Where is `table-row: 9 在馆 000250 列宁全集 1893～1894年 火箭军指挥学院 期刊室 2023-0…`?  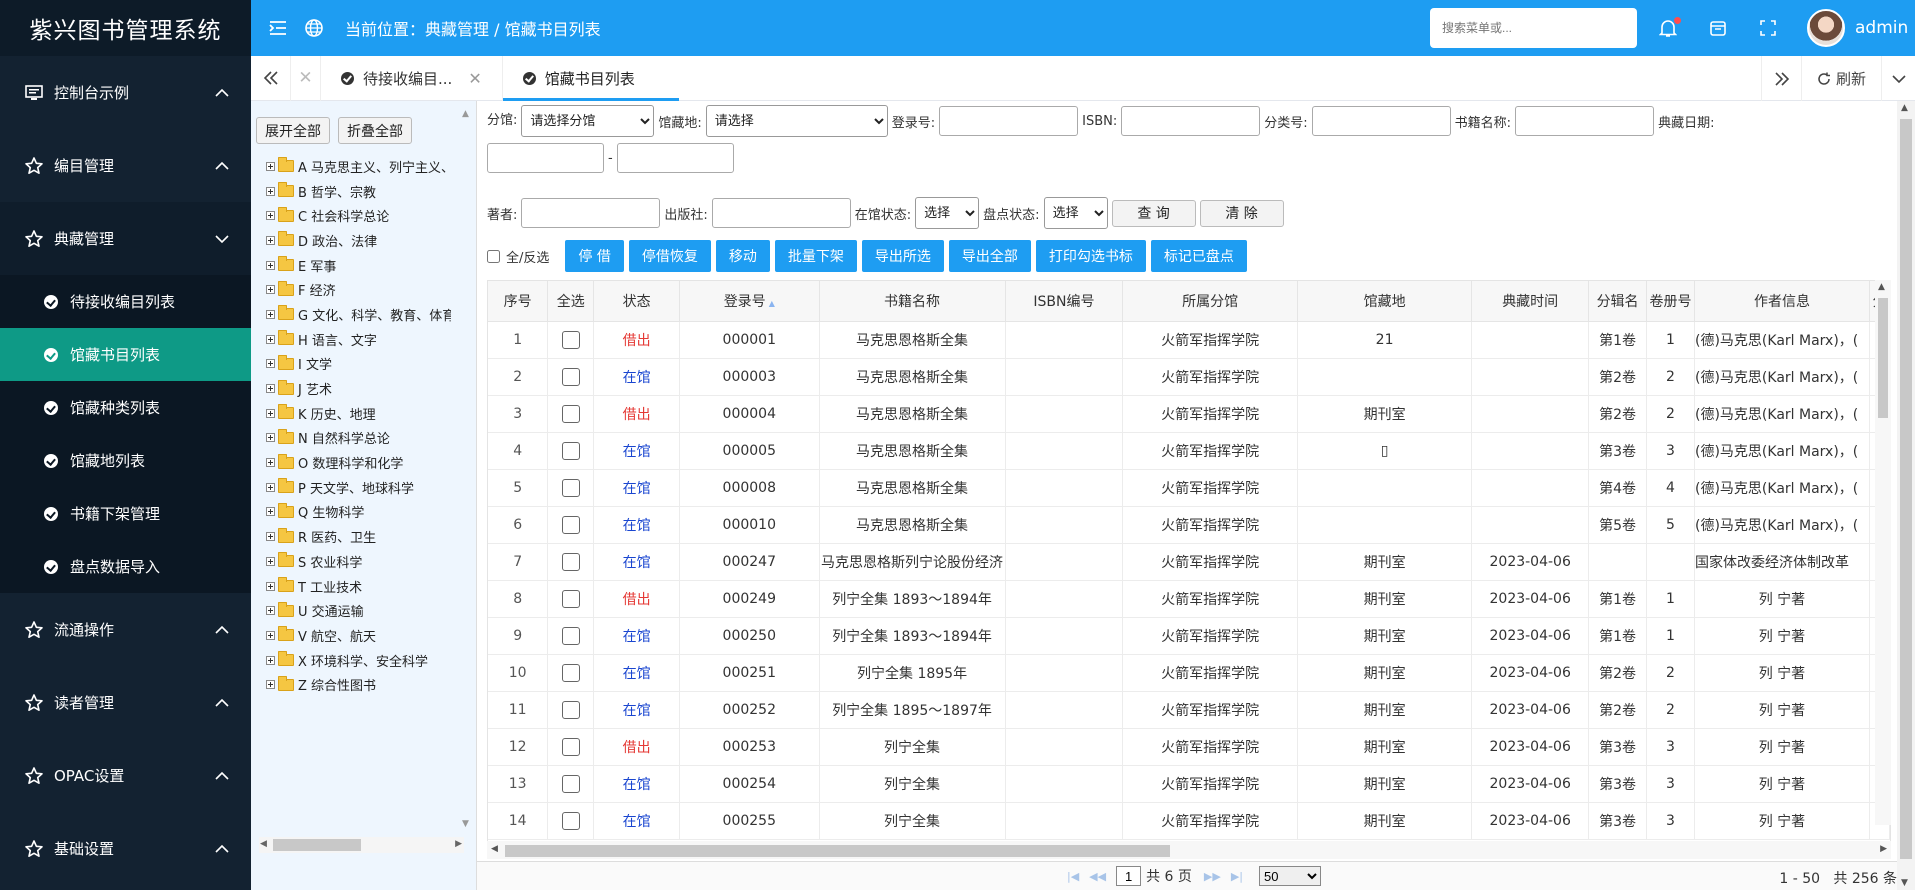 table-row: 9 在馆 000250 列宁全集 1893～1894年 火箭军指挥学院 期刊室 2023-0… is located at coordinates (1189, 636).